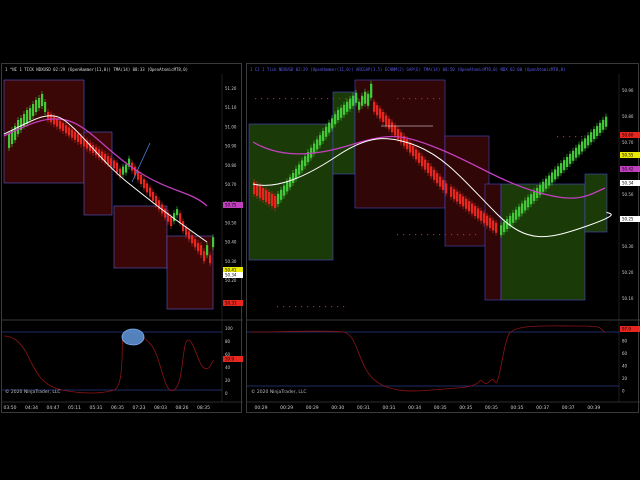  Describe the element at coordinates (628, 219) in the screenshot. I see `price-marker-label: 50.25` at that location.